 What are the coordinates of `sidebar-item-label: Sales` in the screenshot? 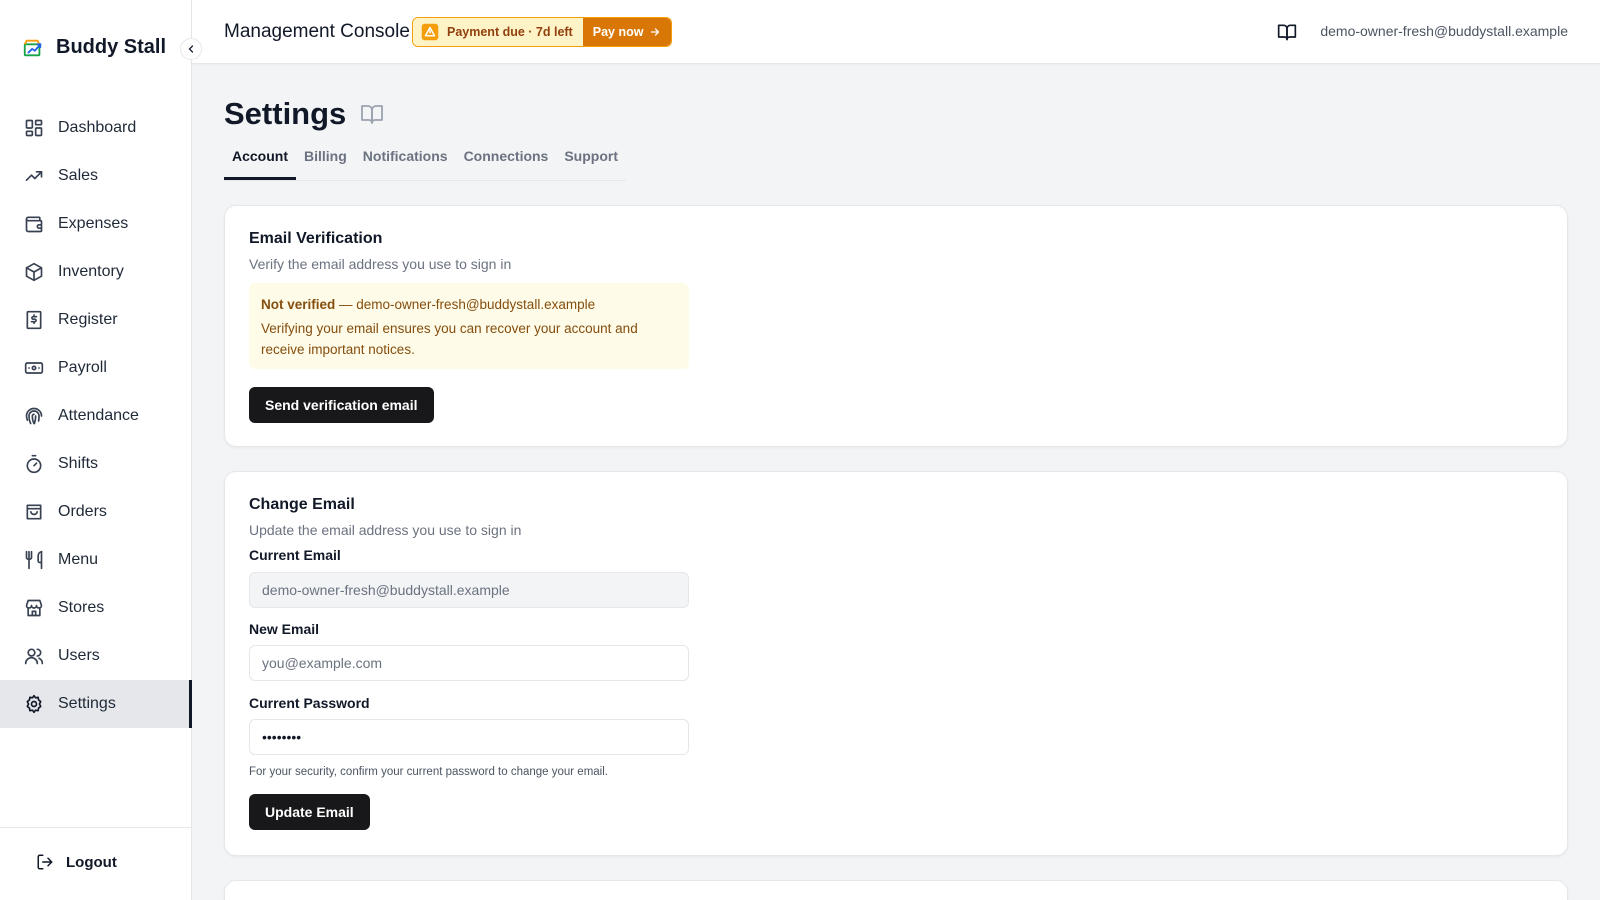 It's located at (78, 175).